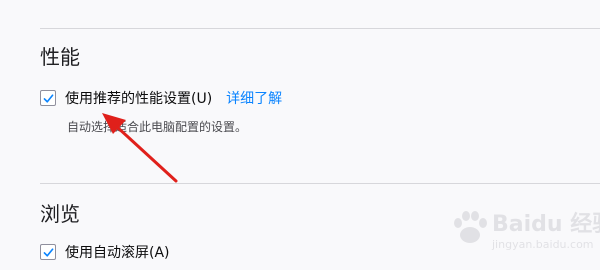 Image resolution: width=600 pixels, height=270 pixels. What do you see at coordinates (320, 28) in the screenshot?
I see `section-divider-top` at bounding box center [320, 28].